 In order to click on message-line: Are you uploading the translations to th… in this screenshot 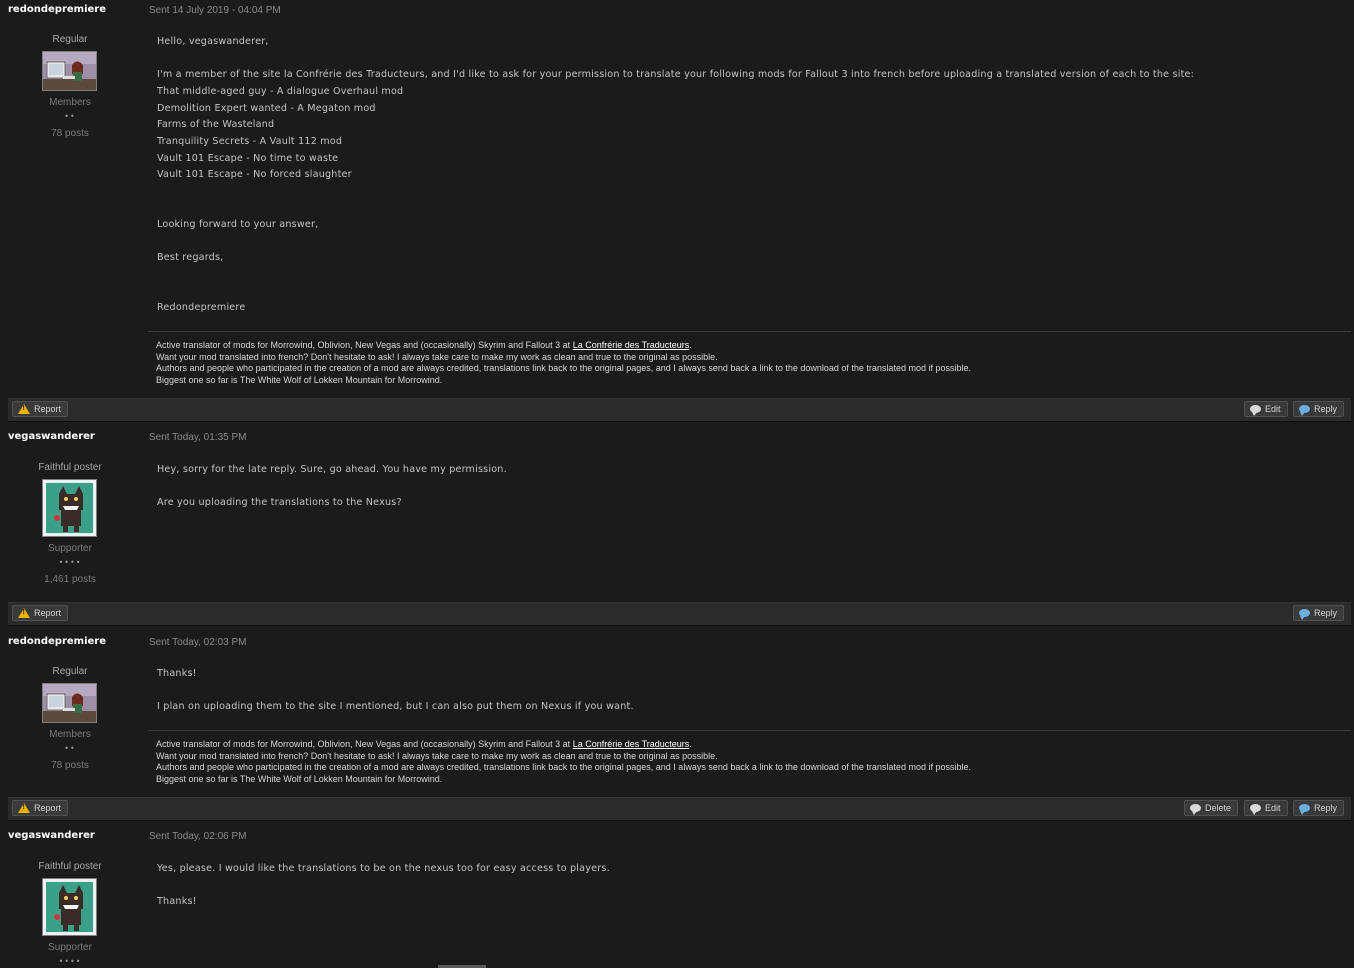, I will do `click(279, 502)`.